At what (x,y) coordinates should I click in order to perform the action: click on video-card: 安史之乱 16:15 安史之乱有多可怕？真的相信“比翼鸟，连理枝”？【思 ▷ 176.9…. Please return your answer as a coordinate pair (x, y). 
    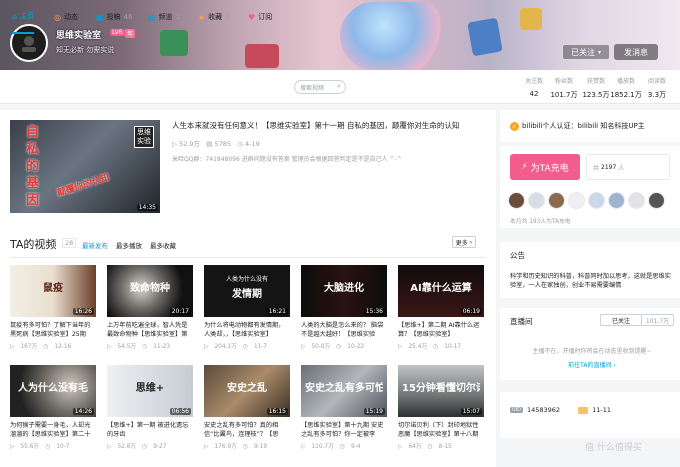
    Looking at the image, I should click on (247, 407).